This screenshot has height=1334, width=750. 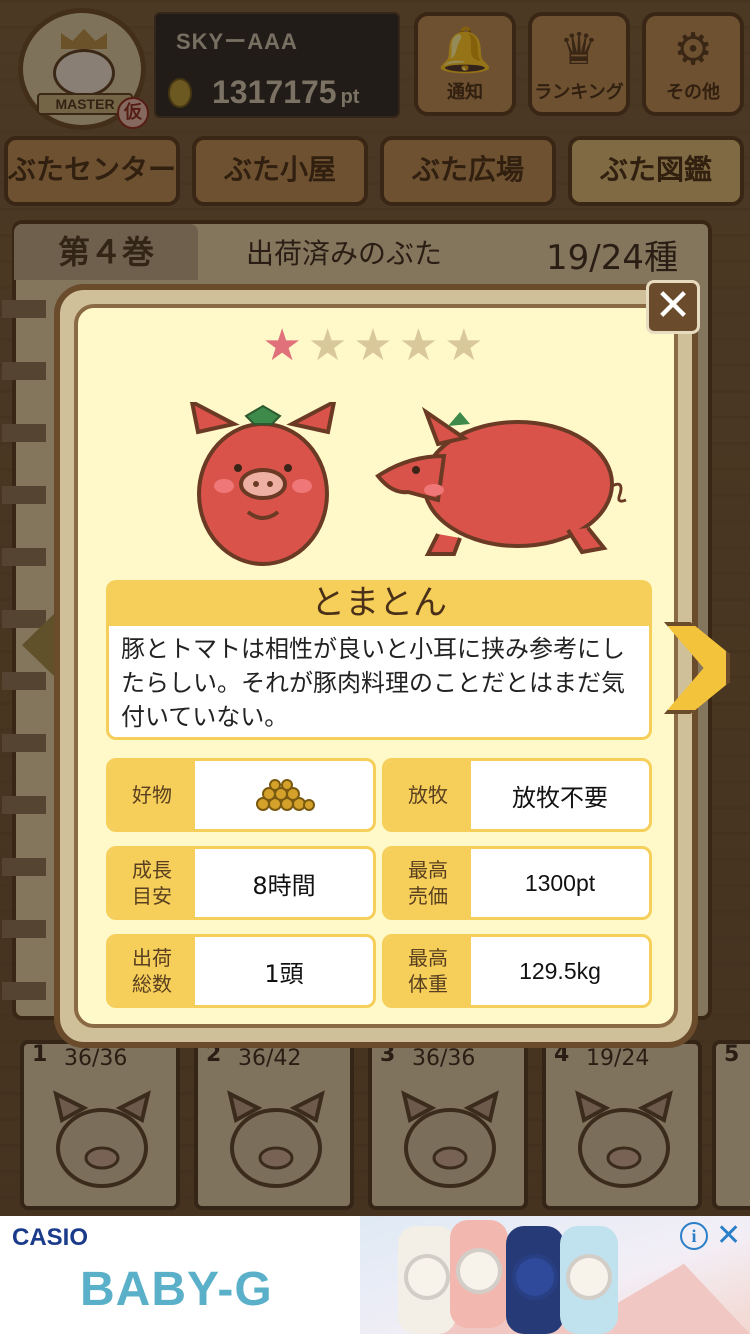 I want to click on pig-side-illustration, so click(x=501, y=481).